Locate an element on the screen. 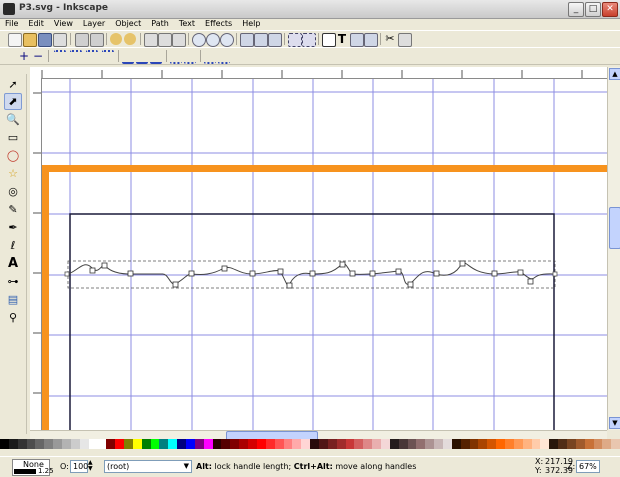 This screenshot has height=477, width=620. star-tool-icon: ☆ is located at coordinates (13, 173).